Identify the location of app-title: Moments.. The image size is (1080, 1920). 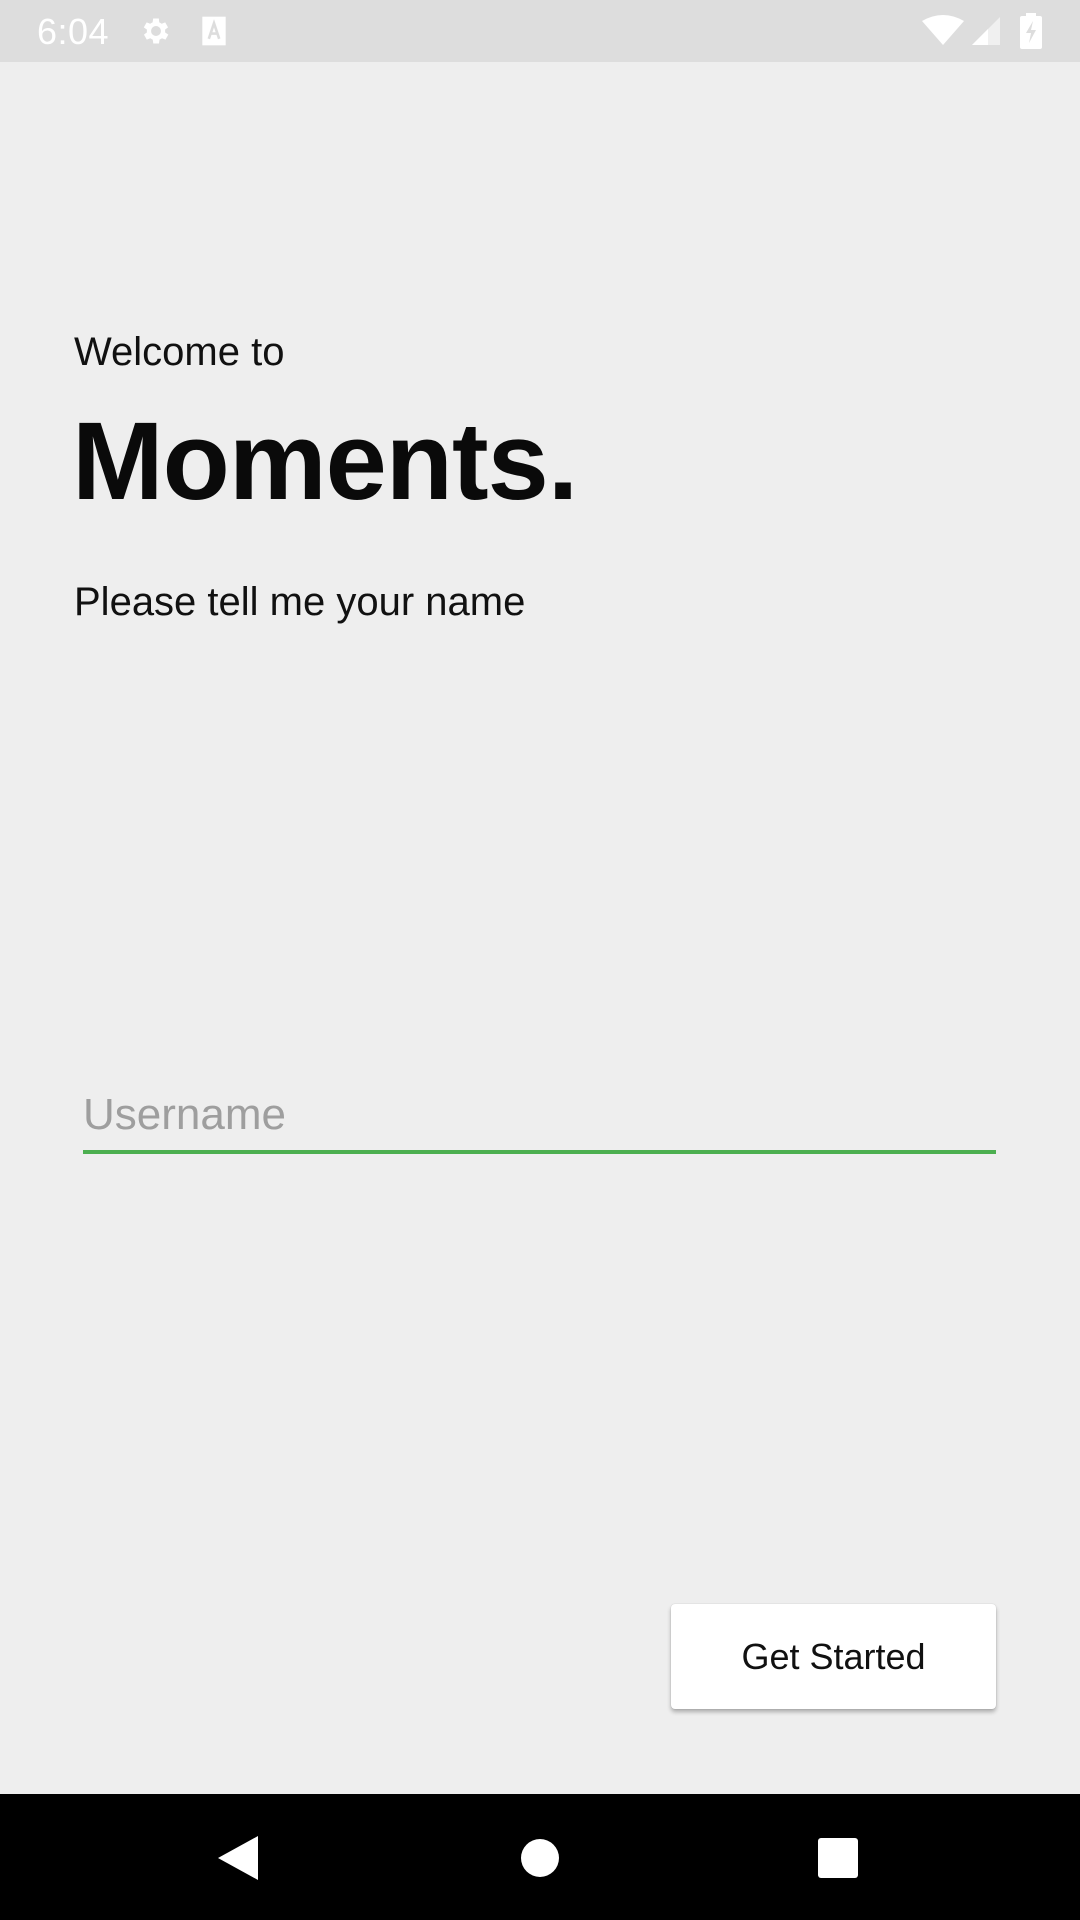
(325, 461).